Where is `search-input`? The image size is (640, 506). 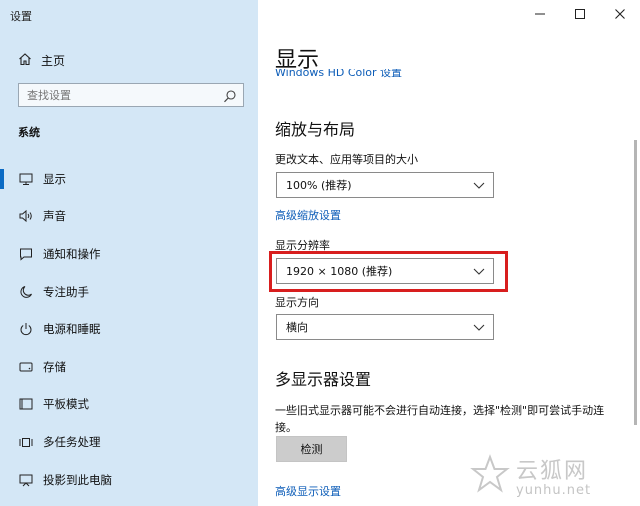
search-input is located at coordinates (122, 95).